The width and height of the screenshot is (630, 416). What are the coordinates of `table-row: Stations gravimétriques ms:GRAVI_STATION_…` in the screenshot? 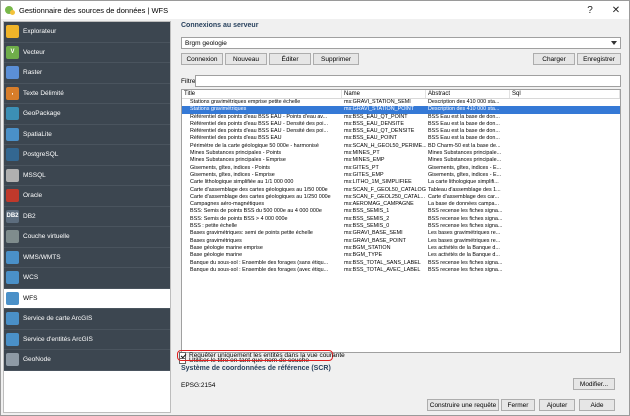 It's located at (401, 110).